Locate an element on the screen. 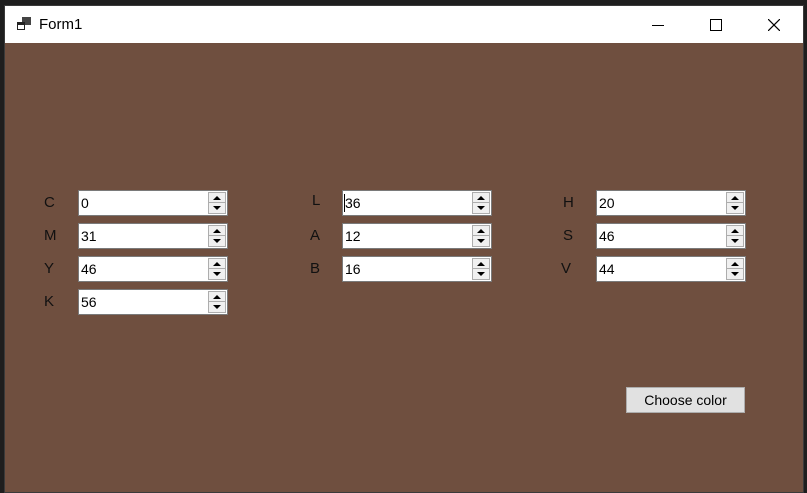  maximize-icon is located at coordinates (716, 24).